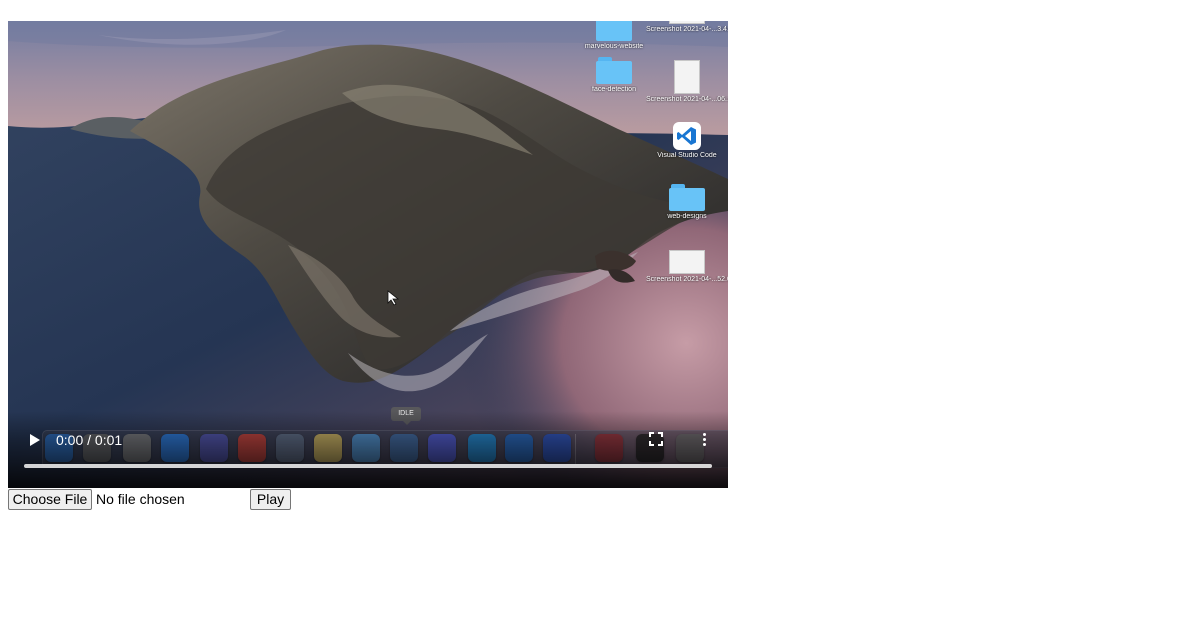  What do you see at coordinates (140, 499) in the screenshot?
I see `file-status-text: No file chosen` at bounding box center [140, 499].